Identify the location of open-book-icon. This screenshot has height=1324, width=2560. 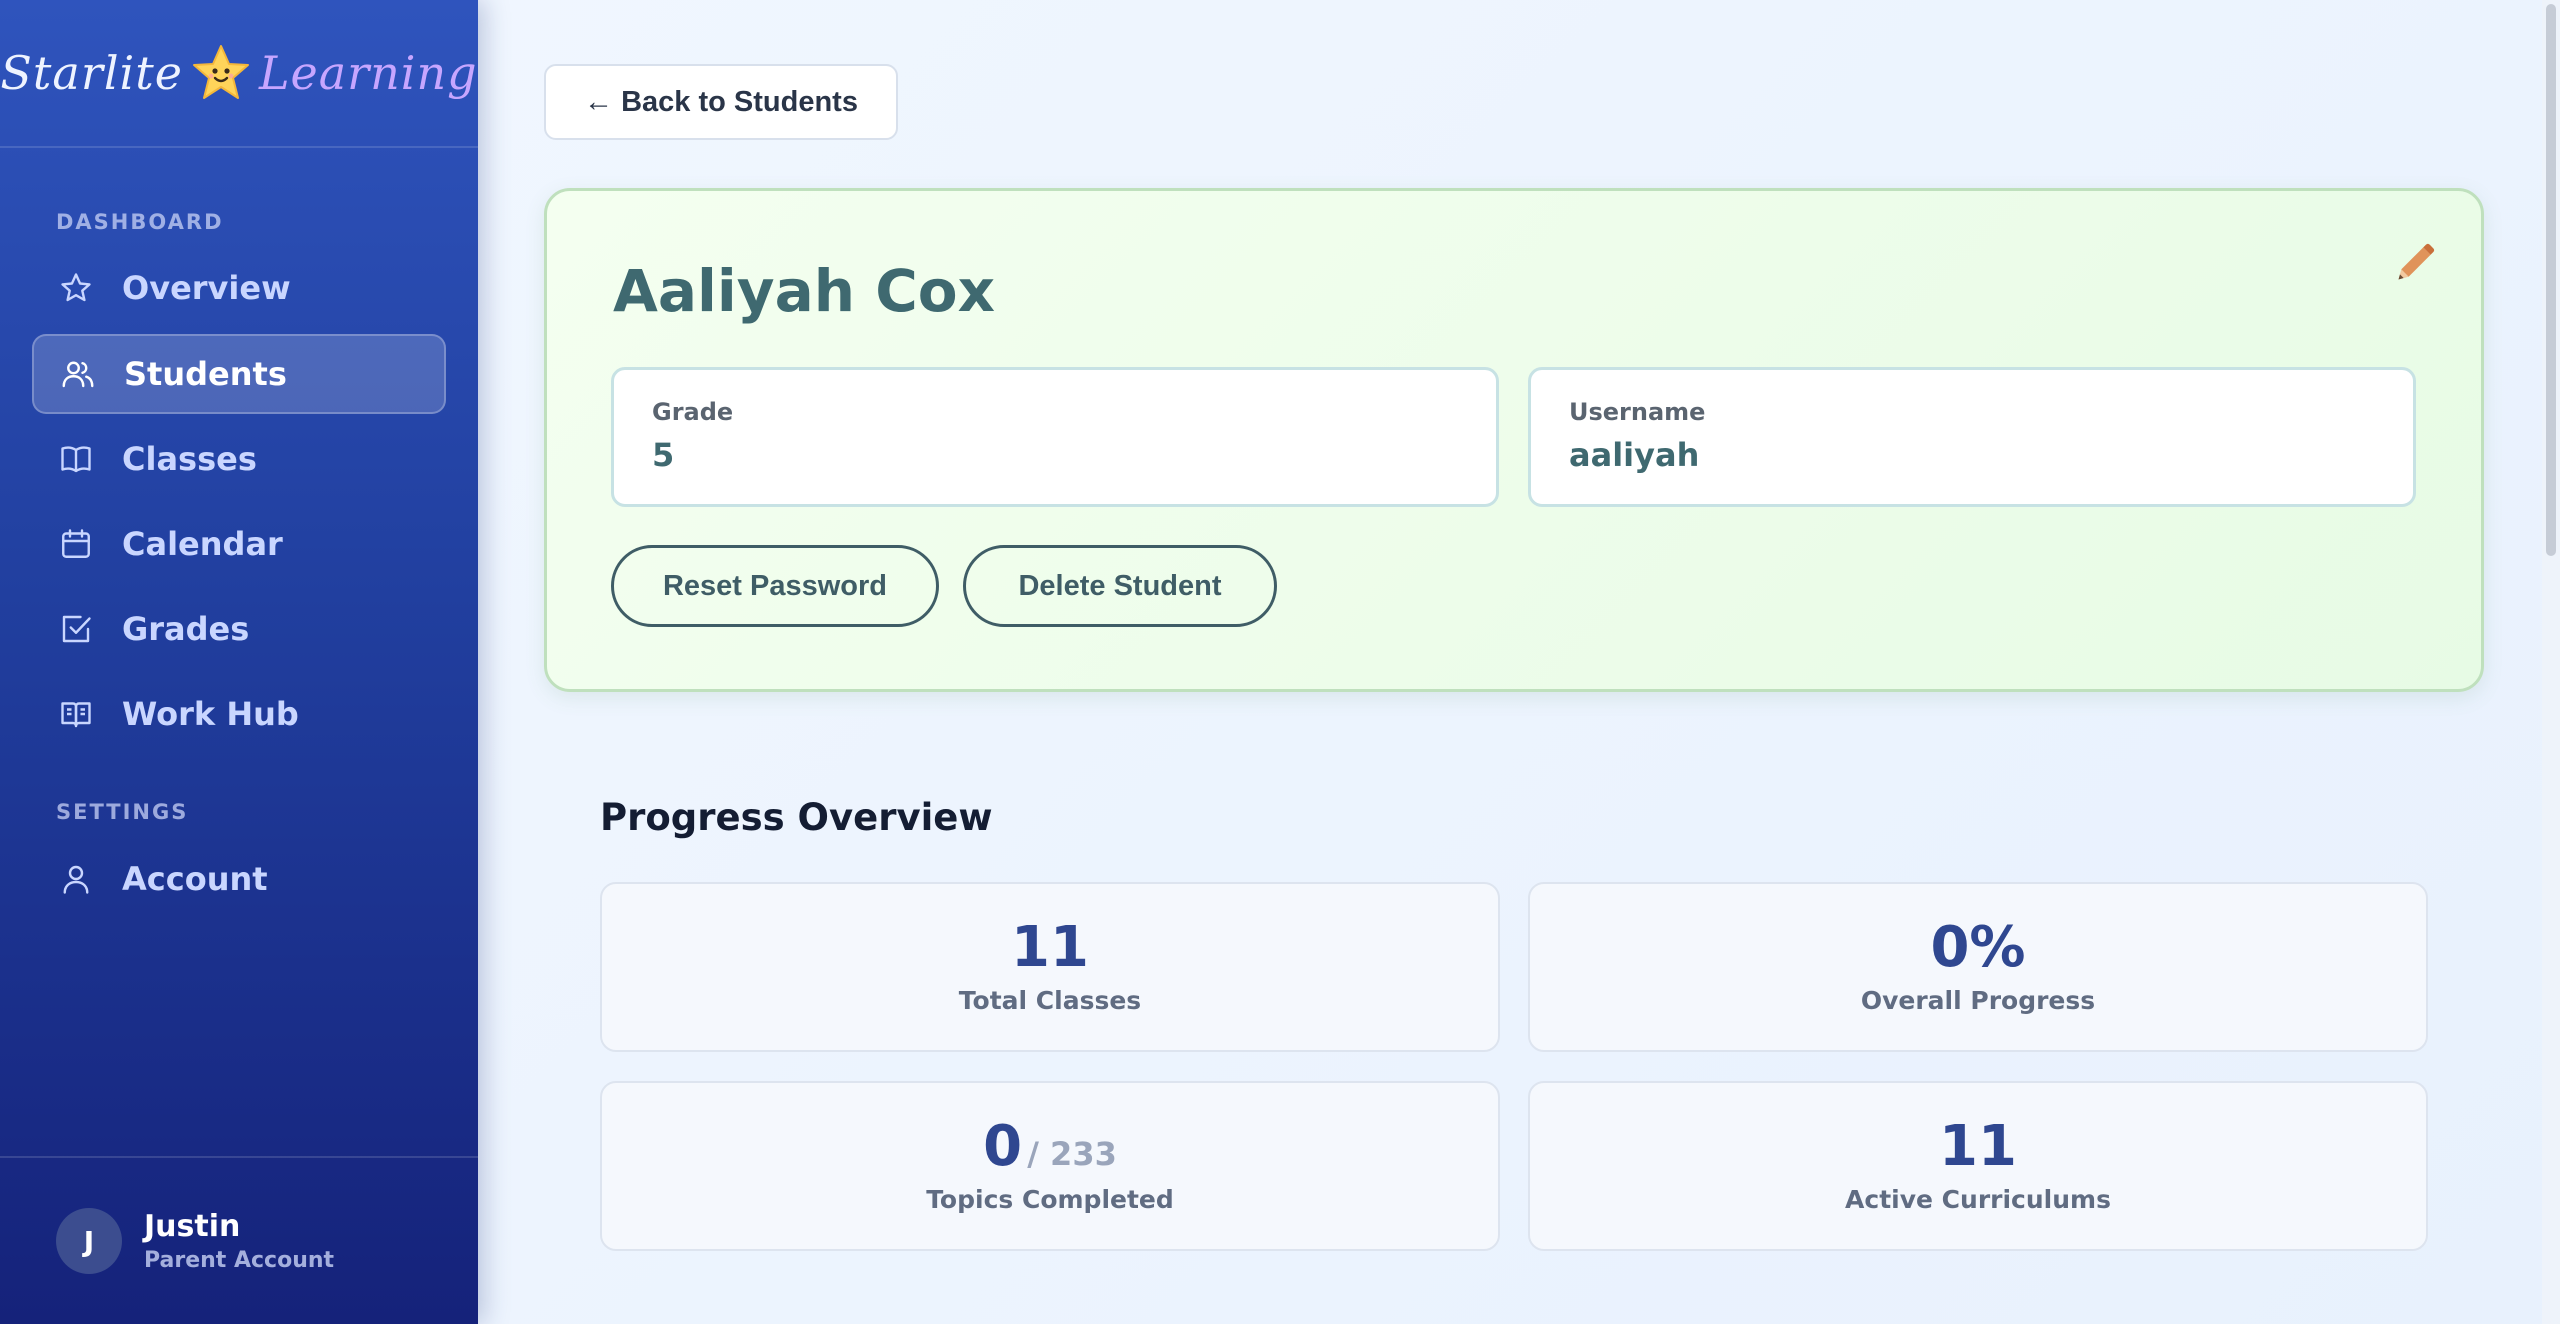
(76, 715).